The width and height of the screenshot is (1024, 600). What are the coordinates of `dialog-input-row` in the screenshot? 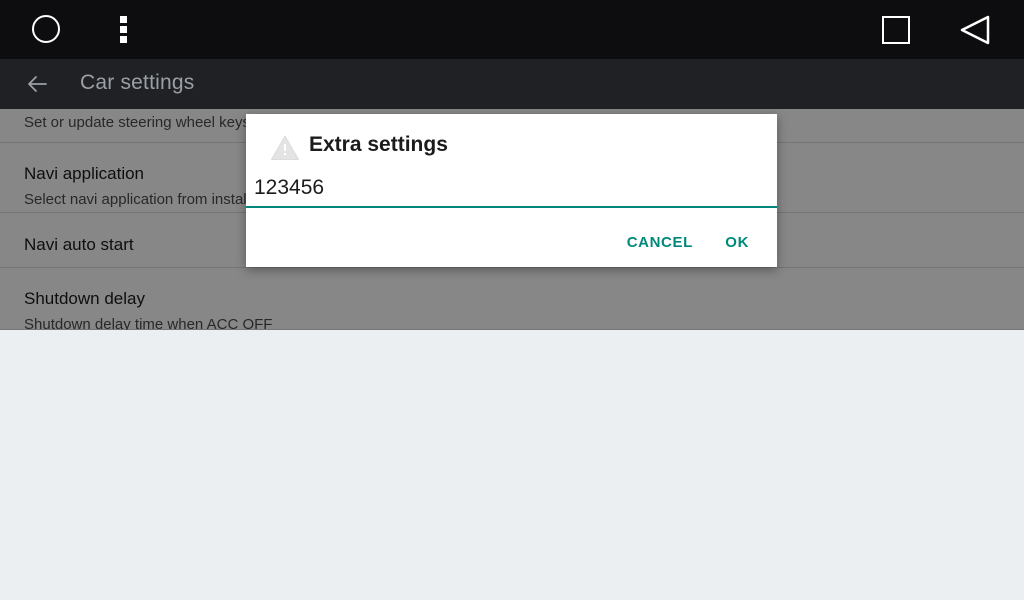 It's located at (511, 192).